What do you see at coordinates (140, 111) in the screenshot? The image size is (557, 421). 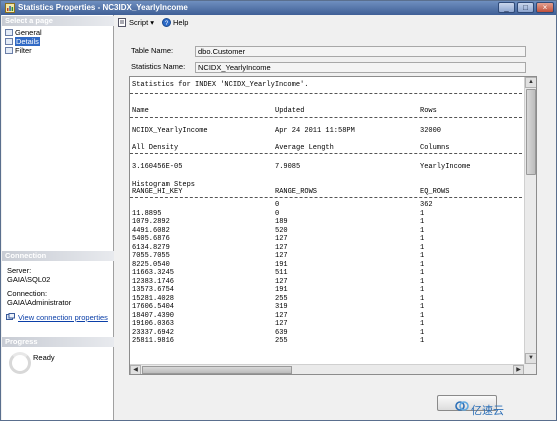 I see `header-name: Name` at bounding box center [140, 111].